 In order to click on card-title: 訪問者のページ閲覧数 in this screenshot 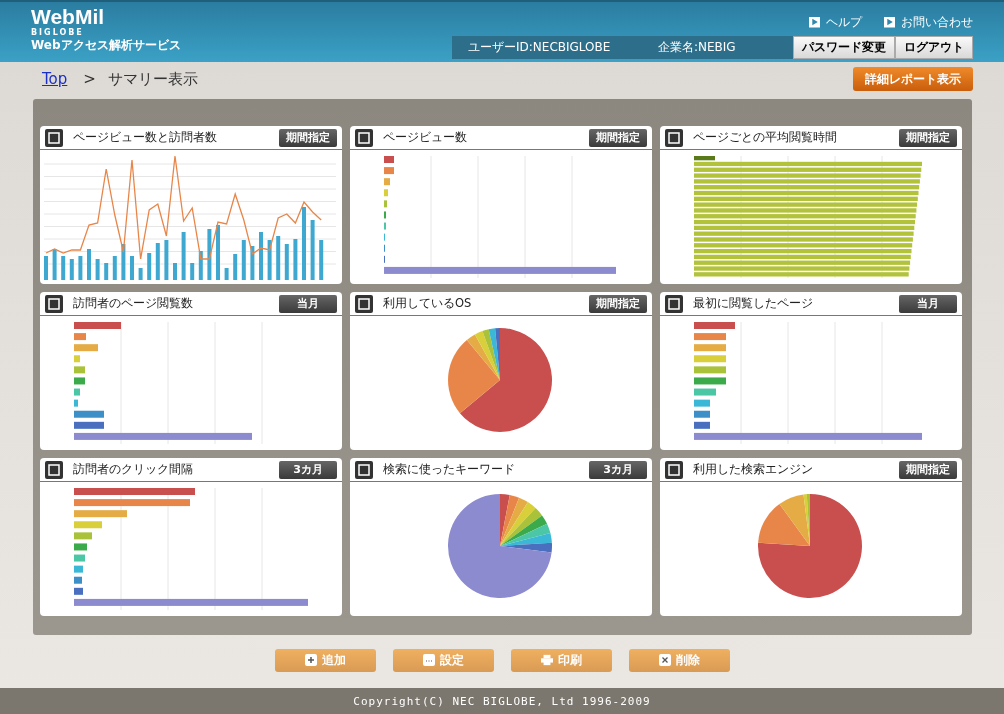, I will do `click(133, 303)`.